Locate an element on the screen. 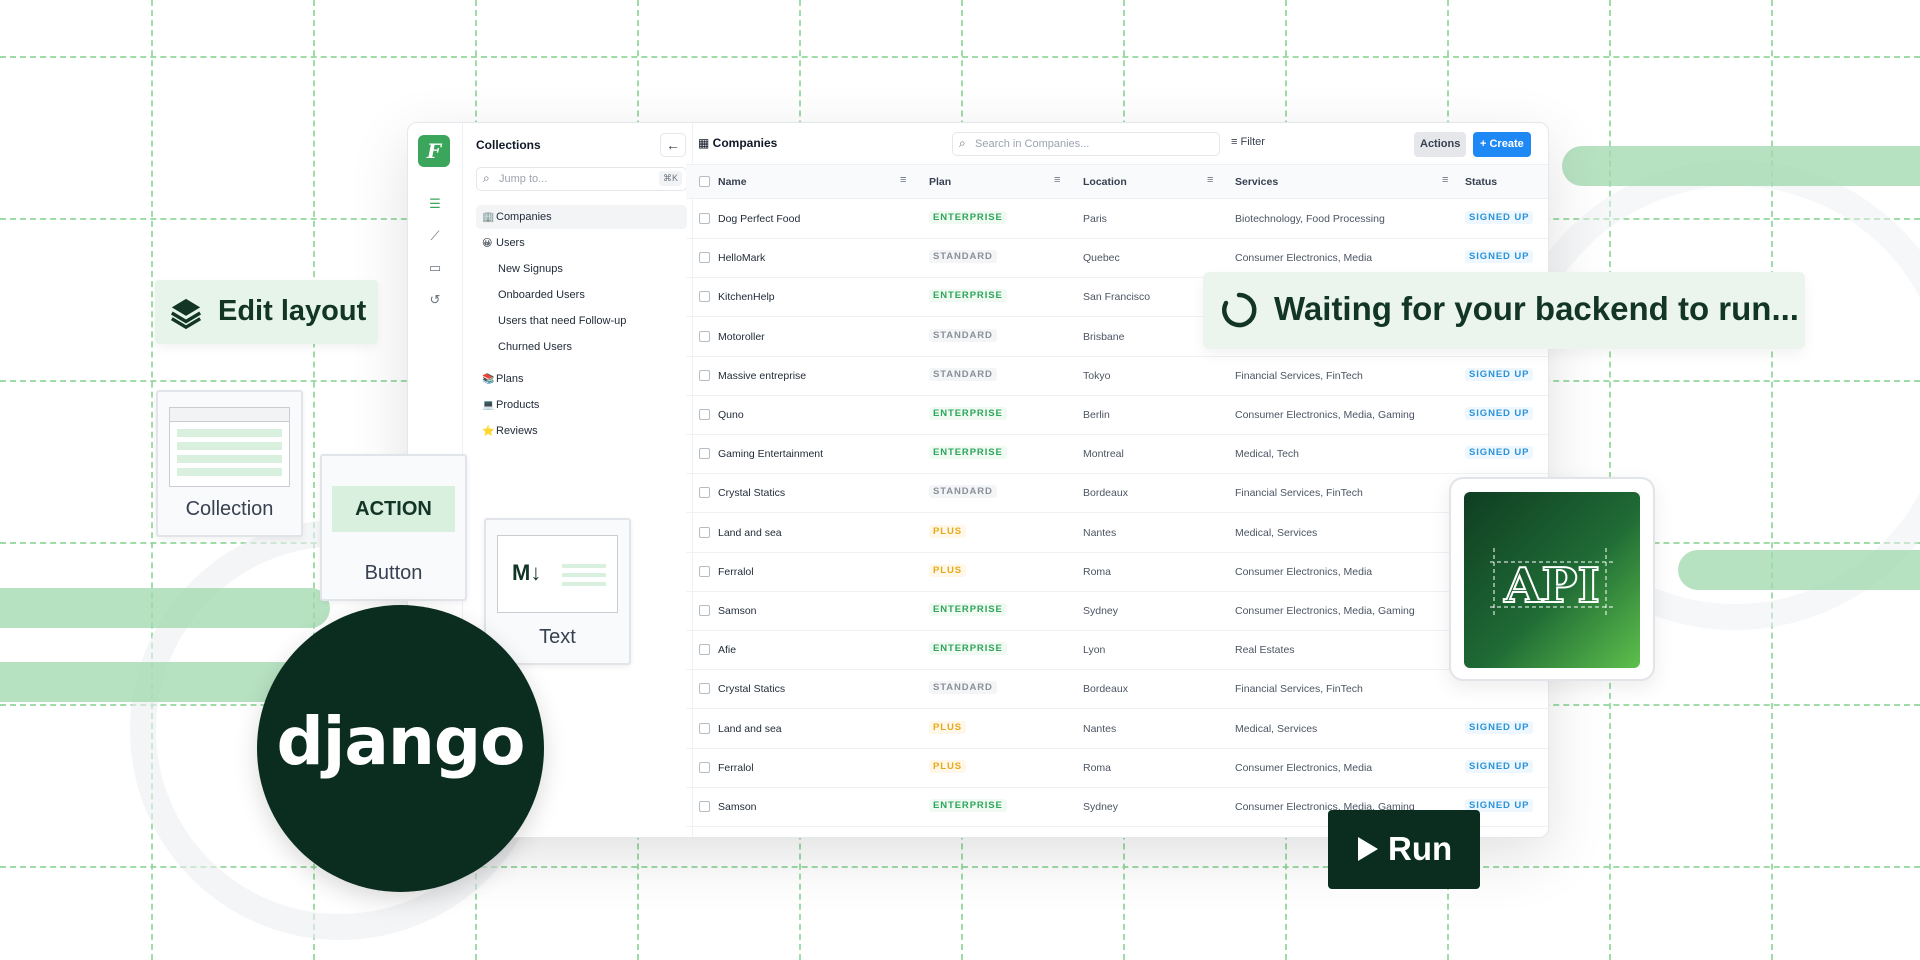 Image resolution: width=1920 pixels, height=960 pixels. column-location: Location is located at coordinates (1105, 182).